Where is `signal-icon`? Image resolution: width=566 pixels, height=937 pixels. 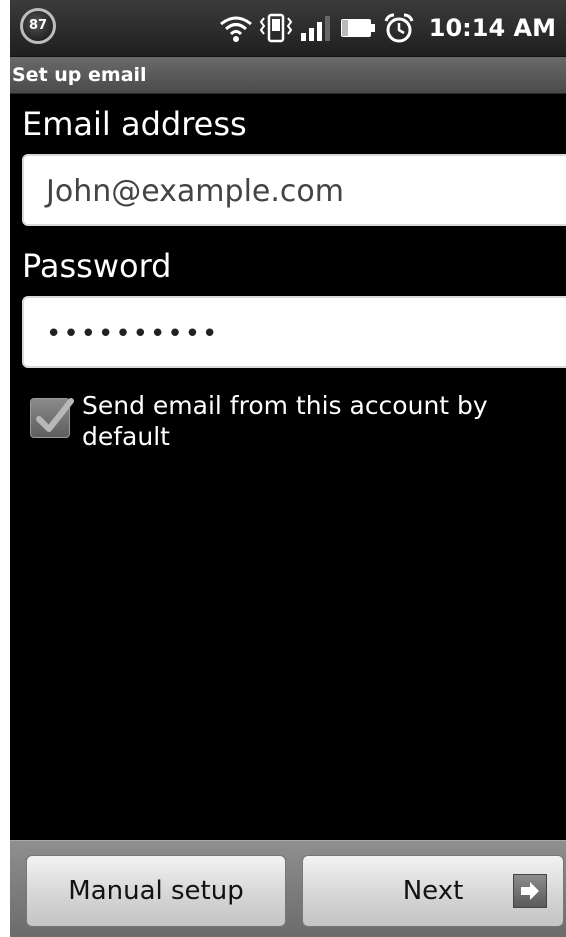 signal-icon is located at coordinates (316, 28).